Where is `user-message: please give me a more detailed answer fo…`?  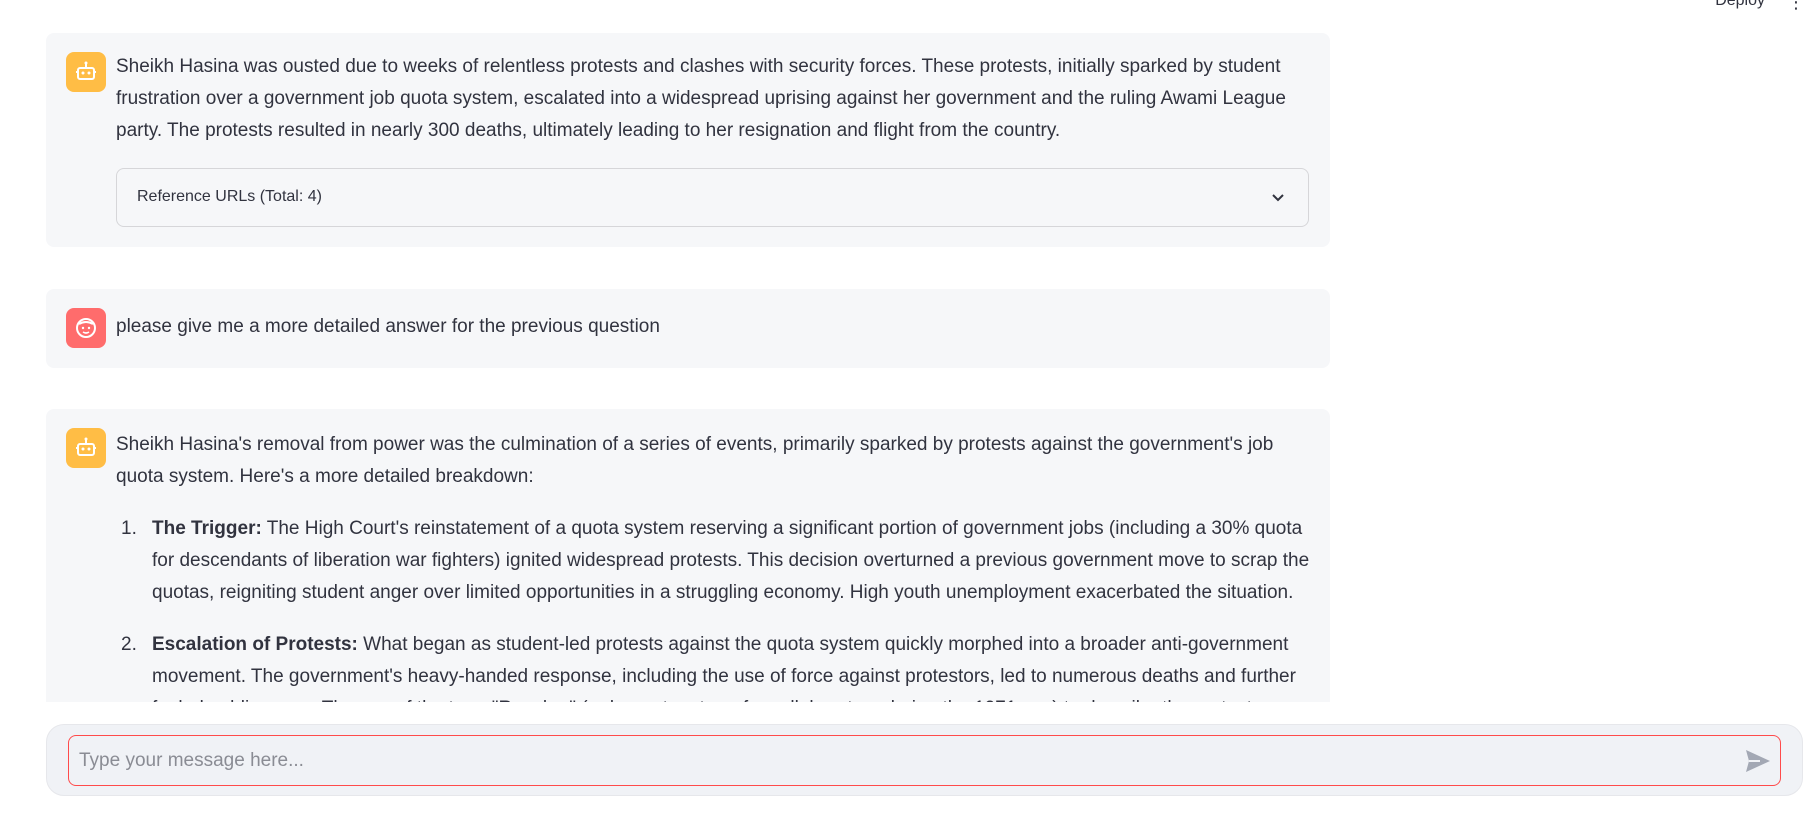
user-message: please give me a more detailed answer fo… is located at coordinates (688, 328).